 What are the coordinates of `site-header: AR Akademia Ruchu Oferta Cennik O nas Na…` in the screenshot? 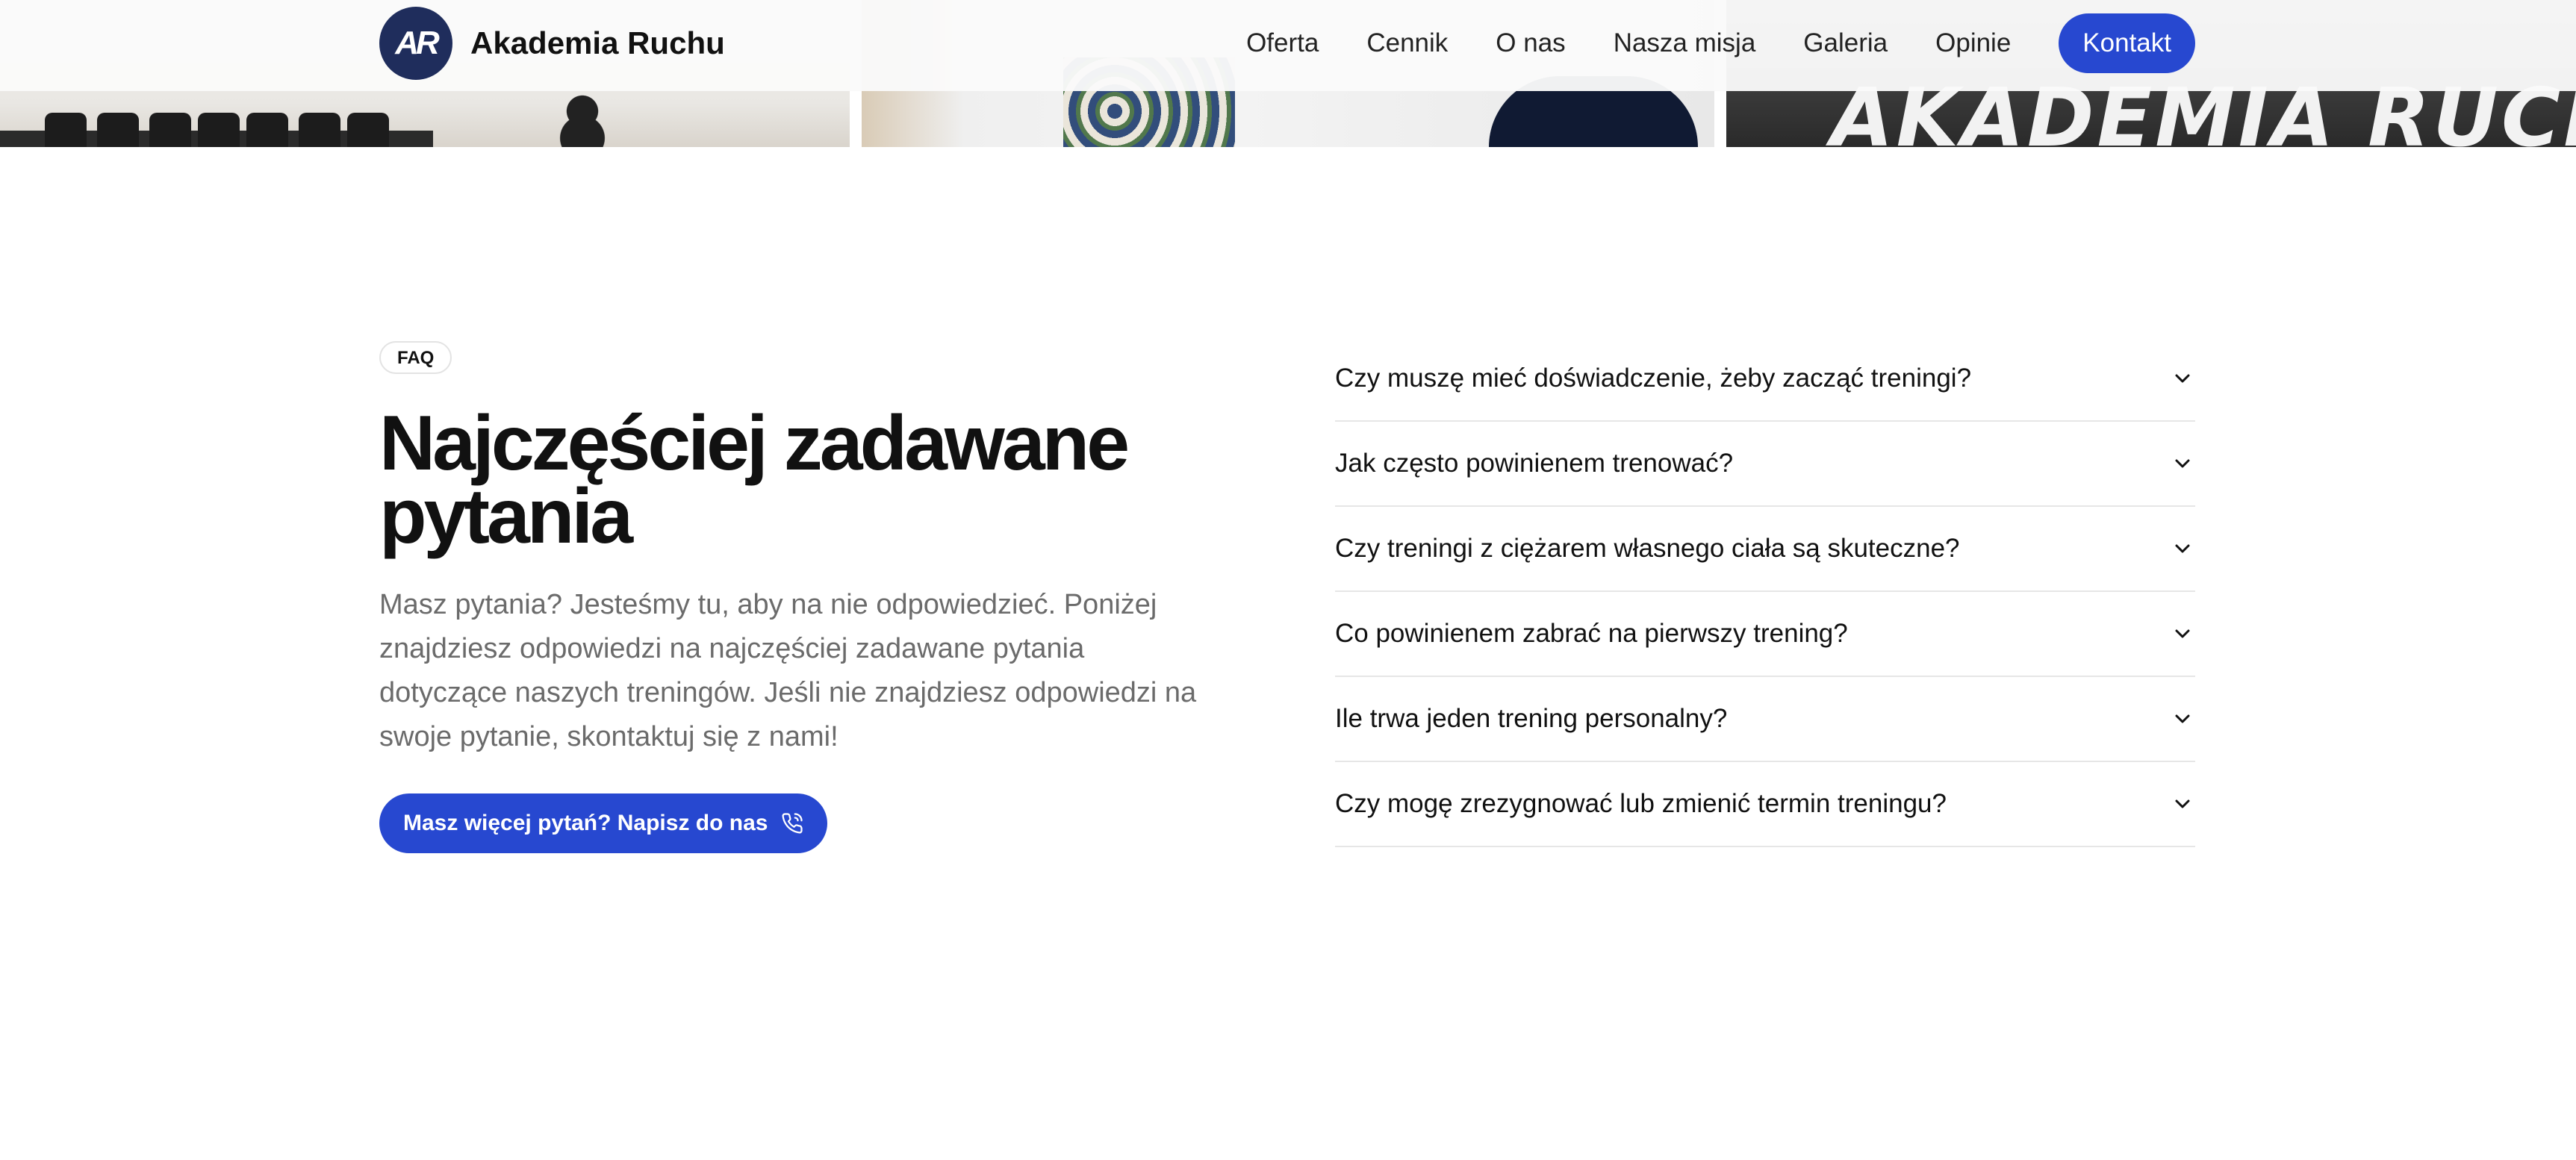 It's located at (1288, 45).